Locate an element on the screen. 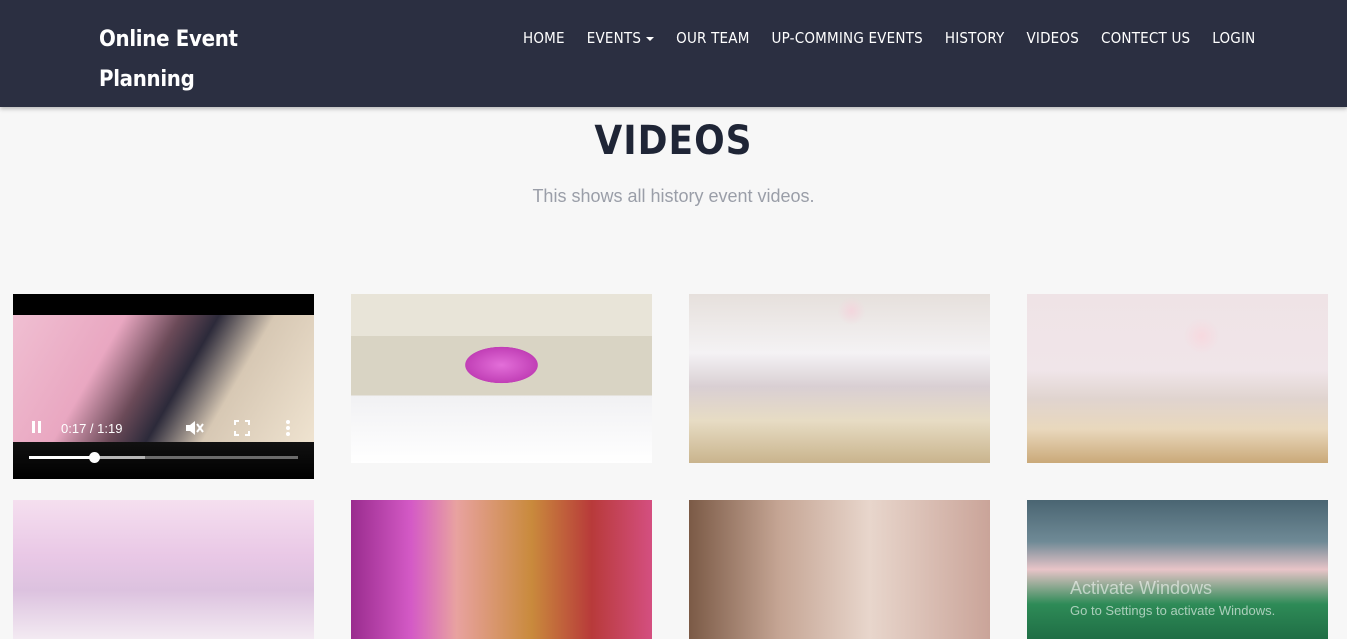  windows-watermark-subtitle: Go to Settings to activate Windows. is located at coordinates (1173, 610).